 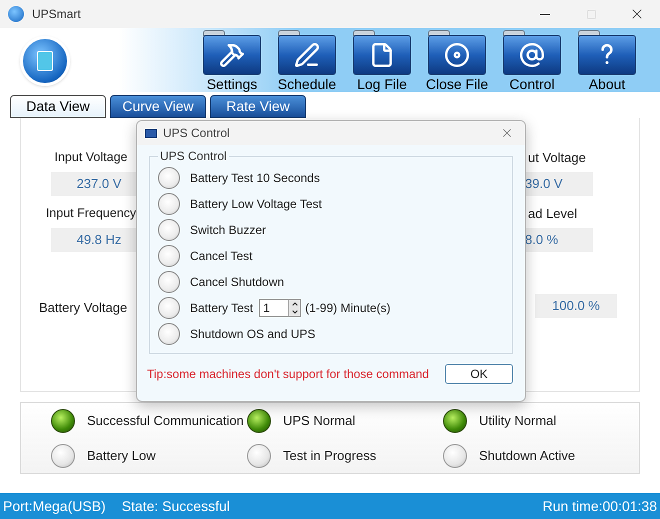 I want to click on reading-label: ad Level, so click(x=552, y=214).